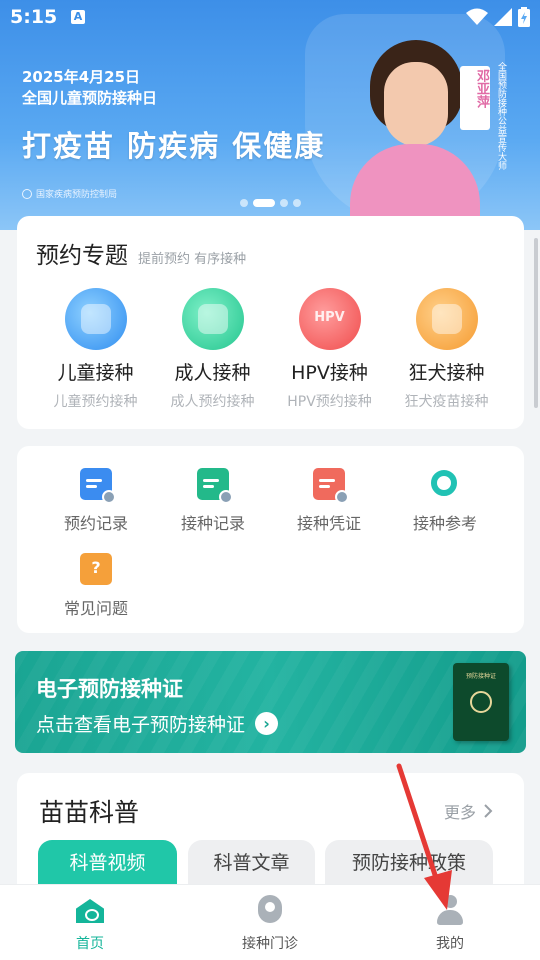 This screenshot has height=960, width=540. Describe the element at coordinates (212, 319) in the screenshot. I see `adult-icon` at that location.